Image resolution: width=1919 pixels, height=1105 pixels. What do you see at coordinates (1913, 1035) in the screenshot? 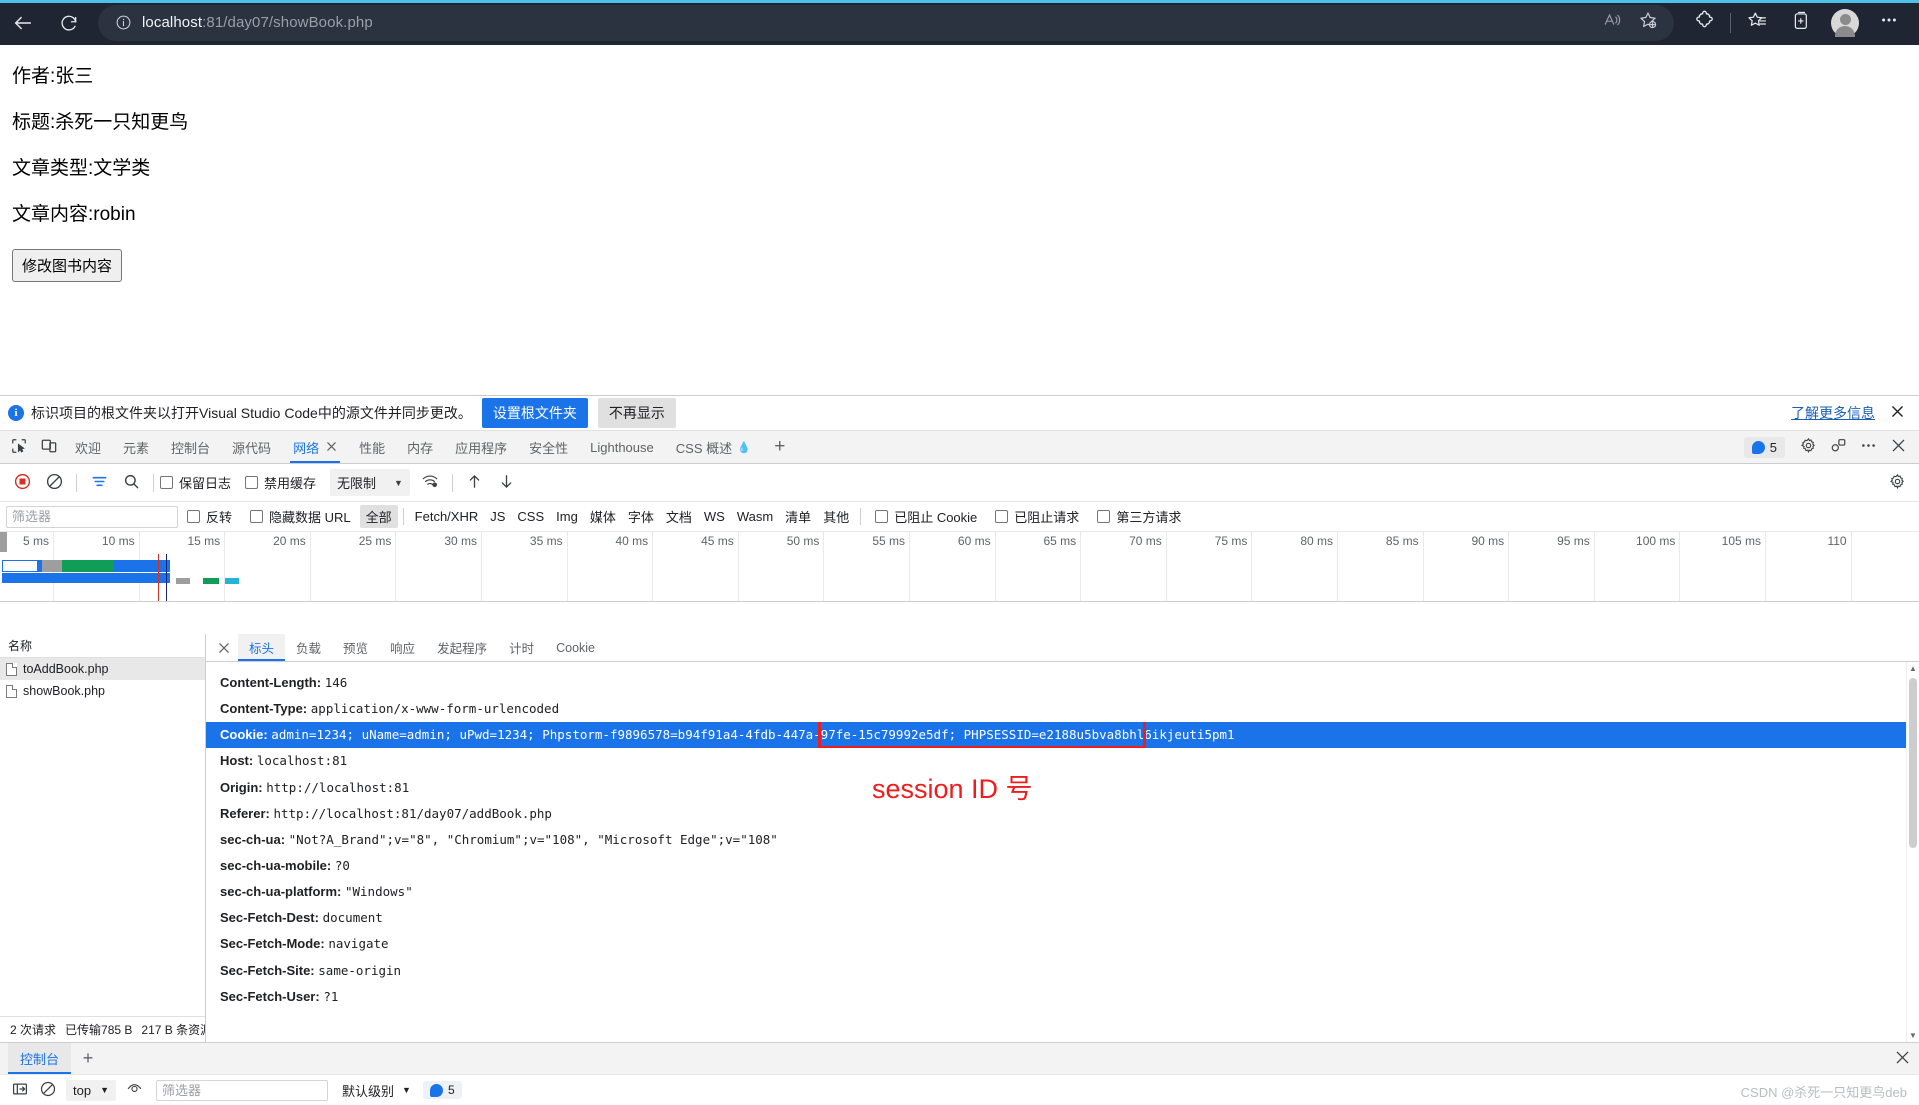
I see `scroll-down-arrow-icon: ▼` at bounding box center [1913, 1035].